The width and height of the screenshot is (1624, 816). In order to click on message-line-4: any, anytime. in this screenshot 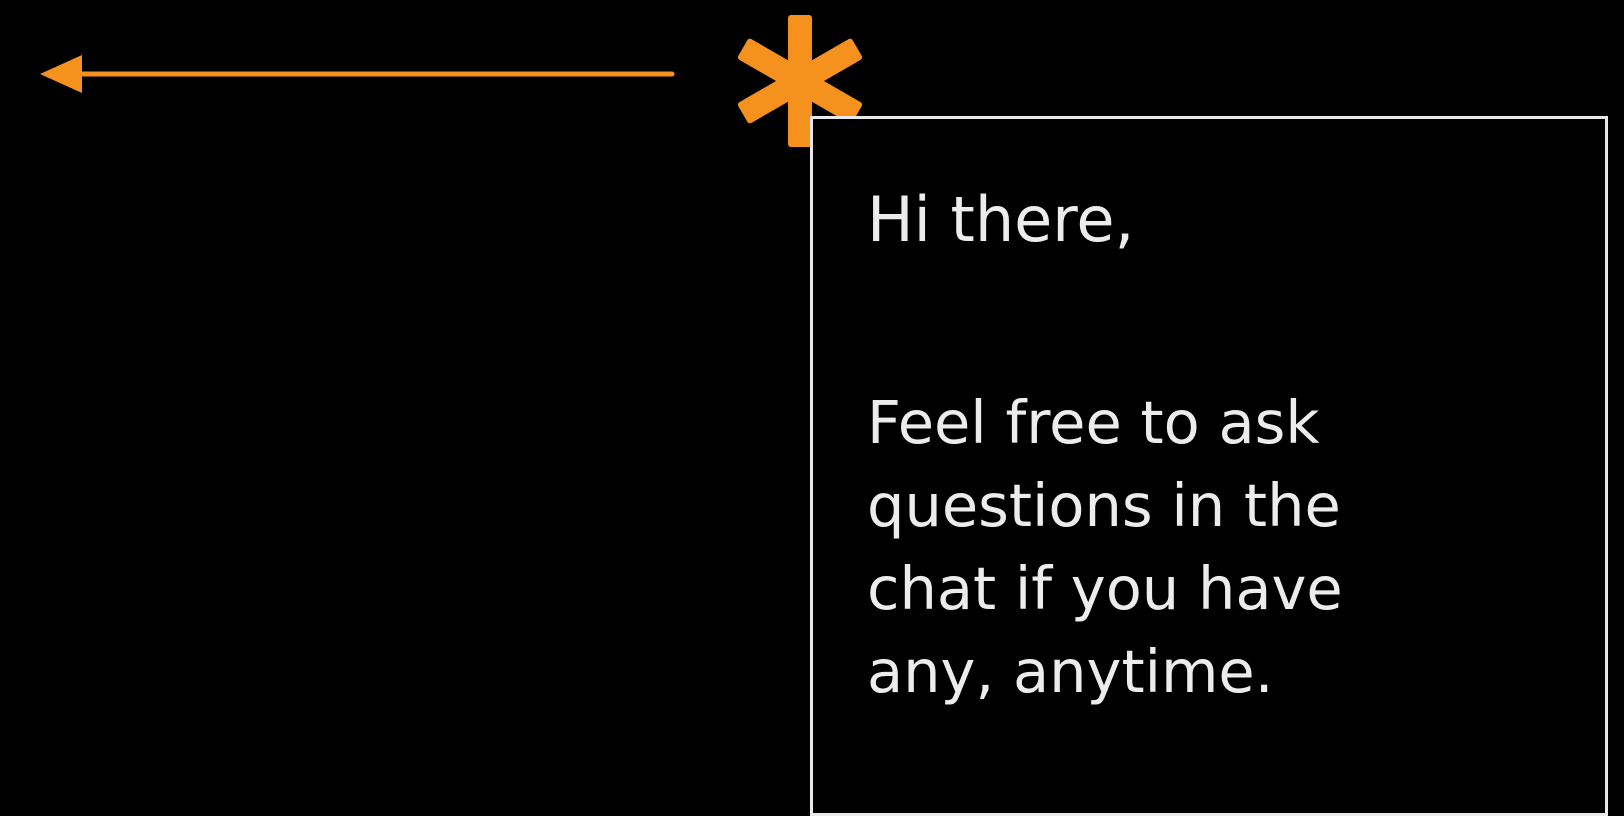, I will do `click(1070, 671)`.